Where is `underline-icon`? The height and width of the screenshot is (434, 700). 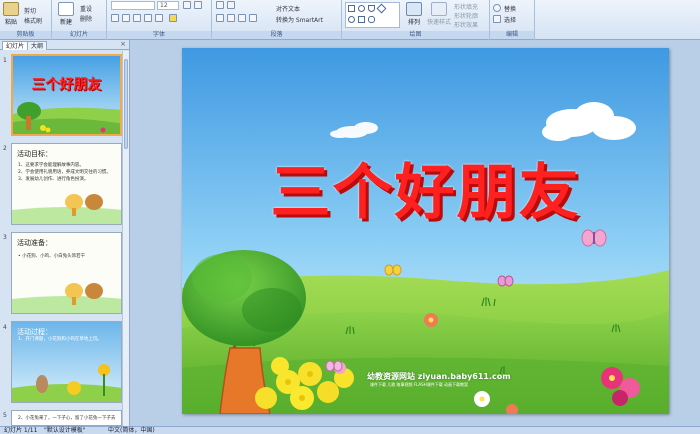
underline-icon is located at coordinates (137, 18).